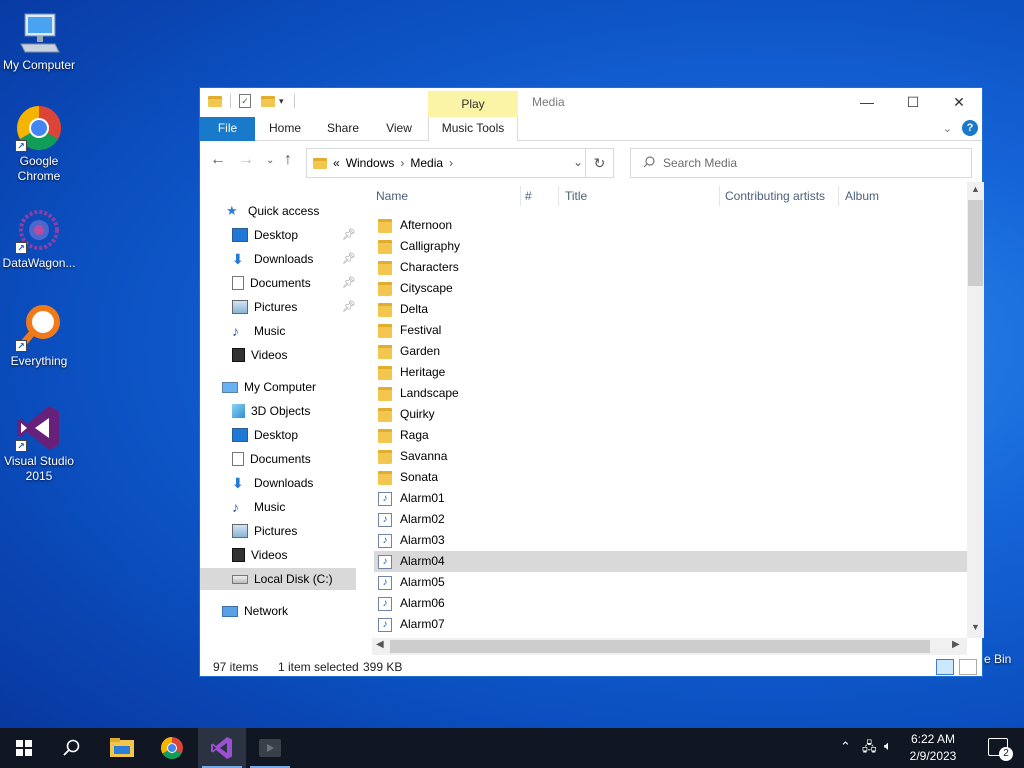 The image size is (1024, 768). Describe the element at coordinates (278, 507) in the screenshot. I see `nav-pc-music: ♪ Music` at that location.